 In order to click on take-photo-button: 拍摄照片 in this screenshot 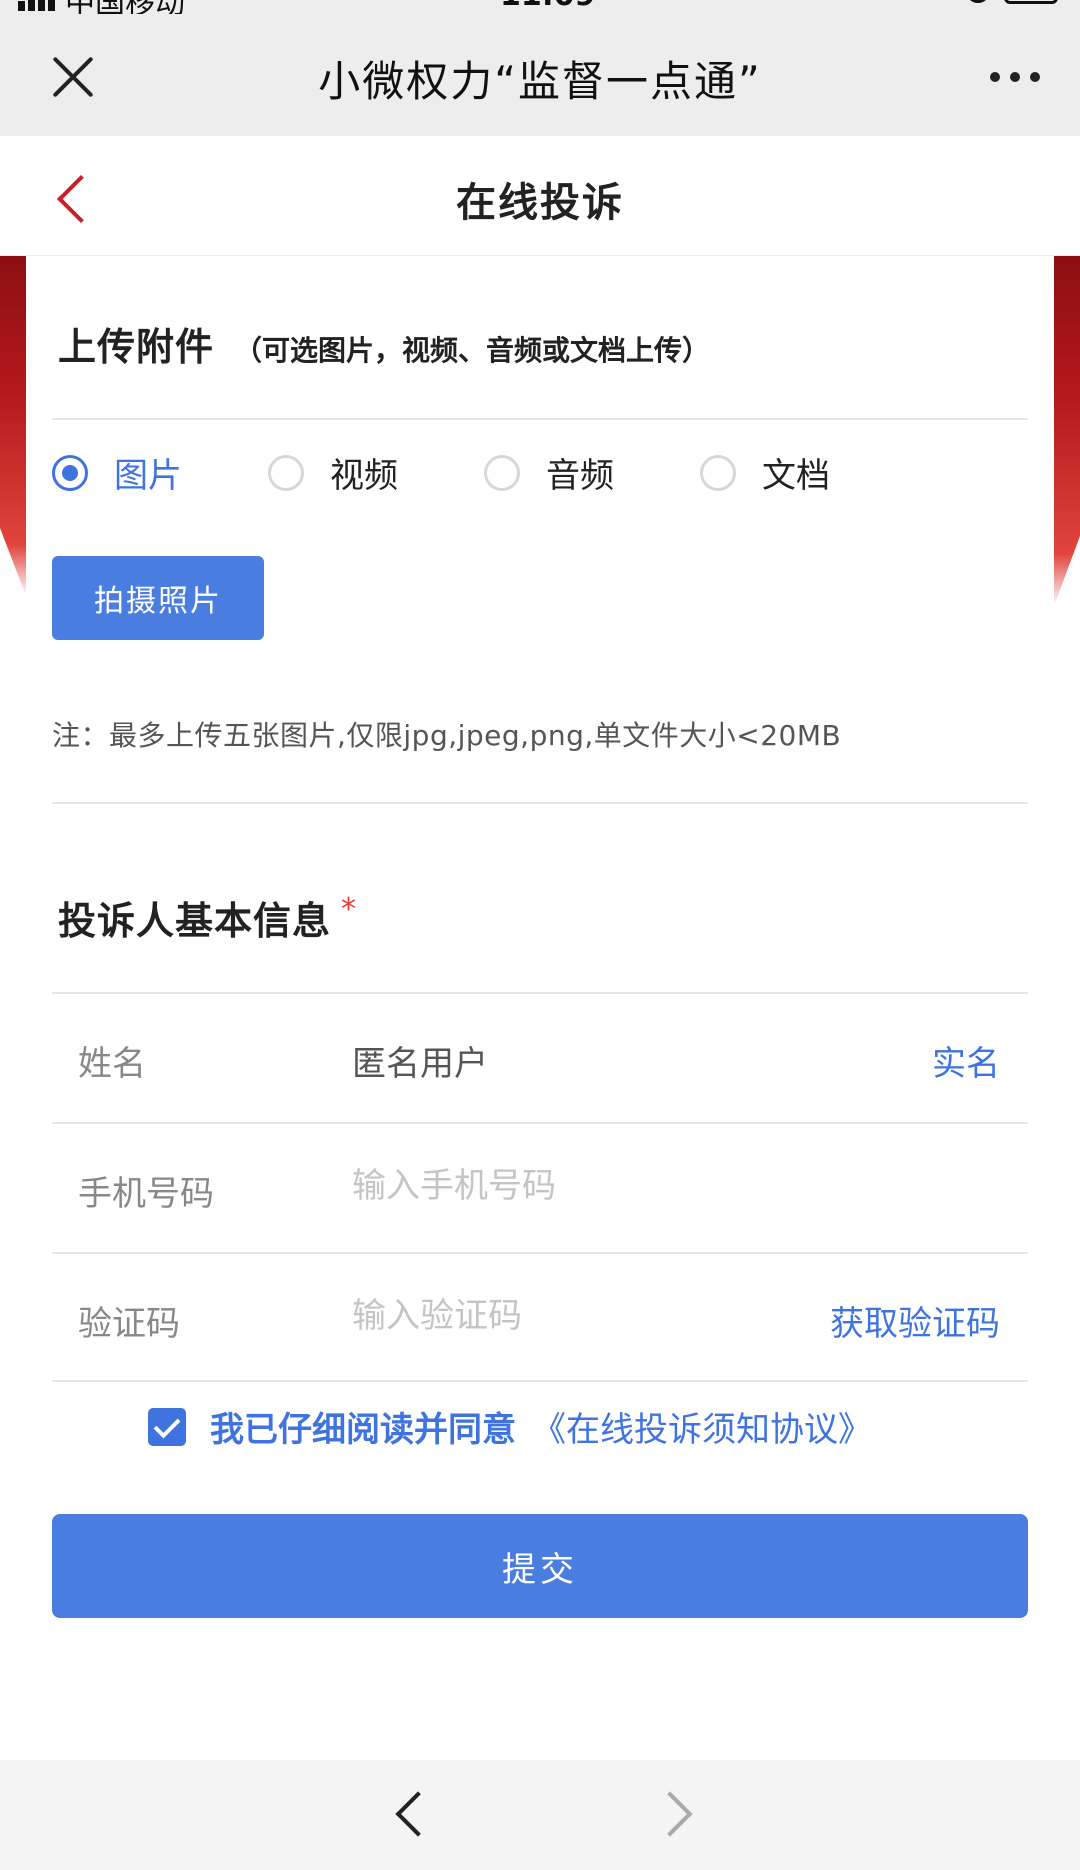, I will do `click(158, 598)`.